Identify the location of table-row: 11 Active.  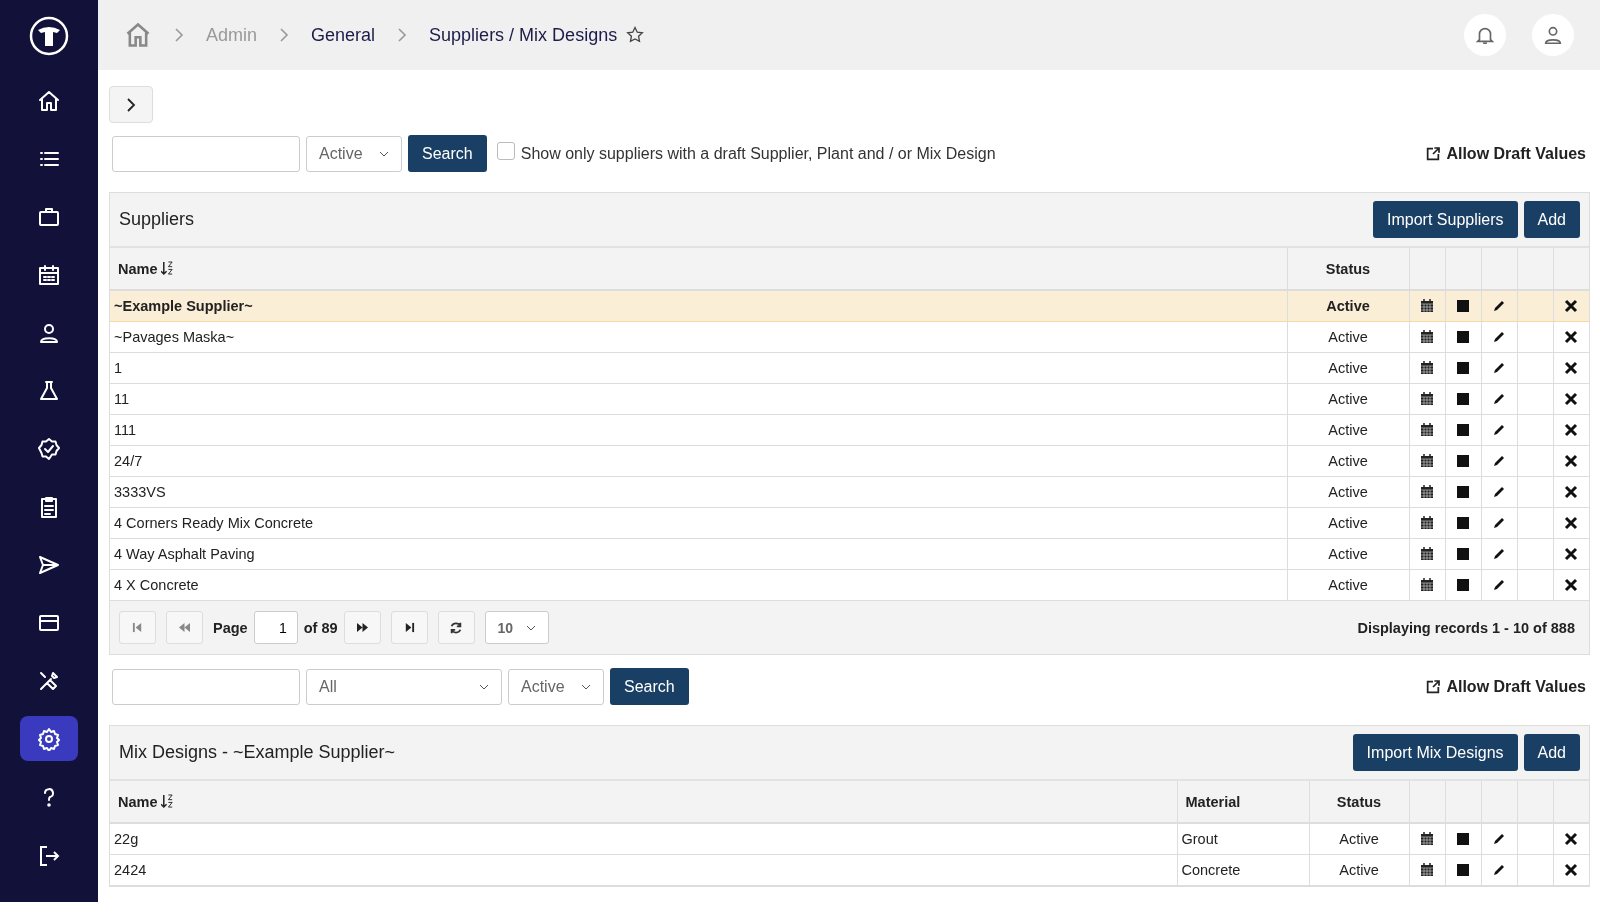
(849, 399).